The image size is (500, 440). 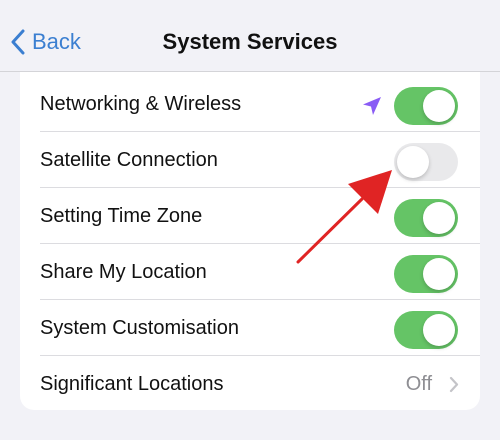 What do you see at coordinates (250, 160) in the screenshot?
I see `setting-row-satellite-connection: Satellite Connection` at bounding box center [250, 160].